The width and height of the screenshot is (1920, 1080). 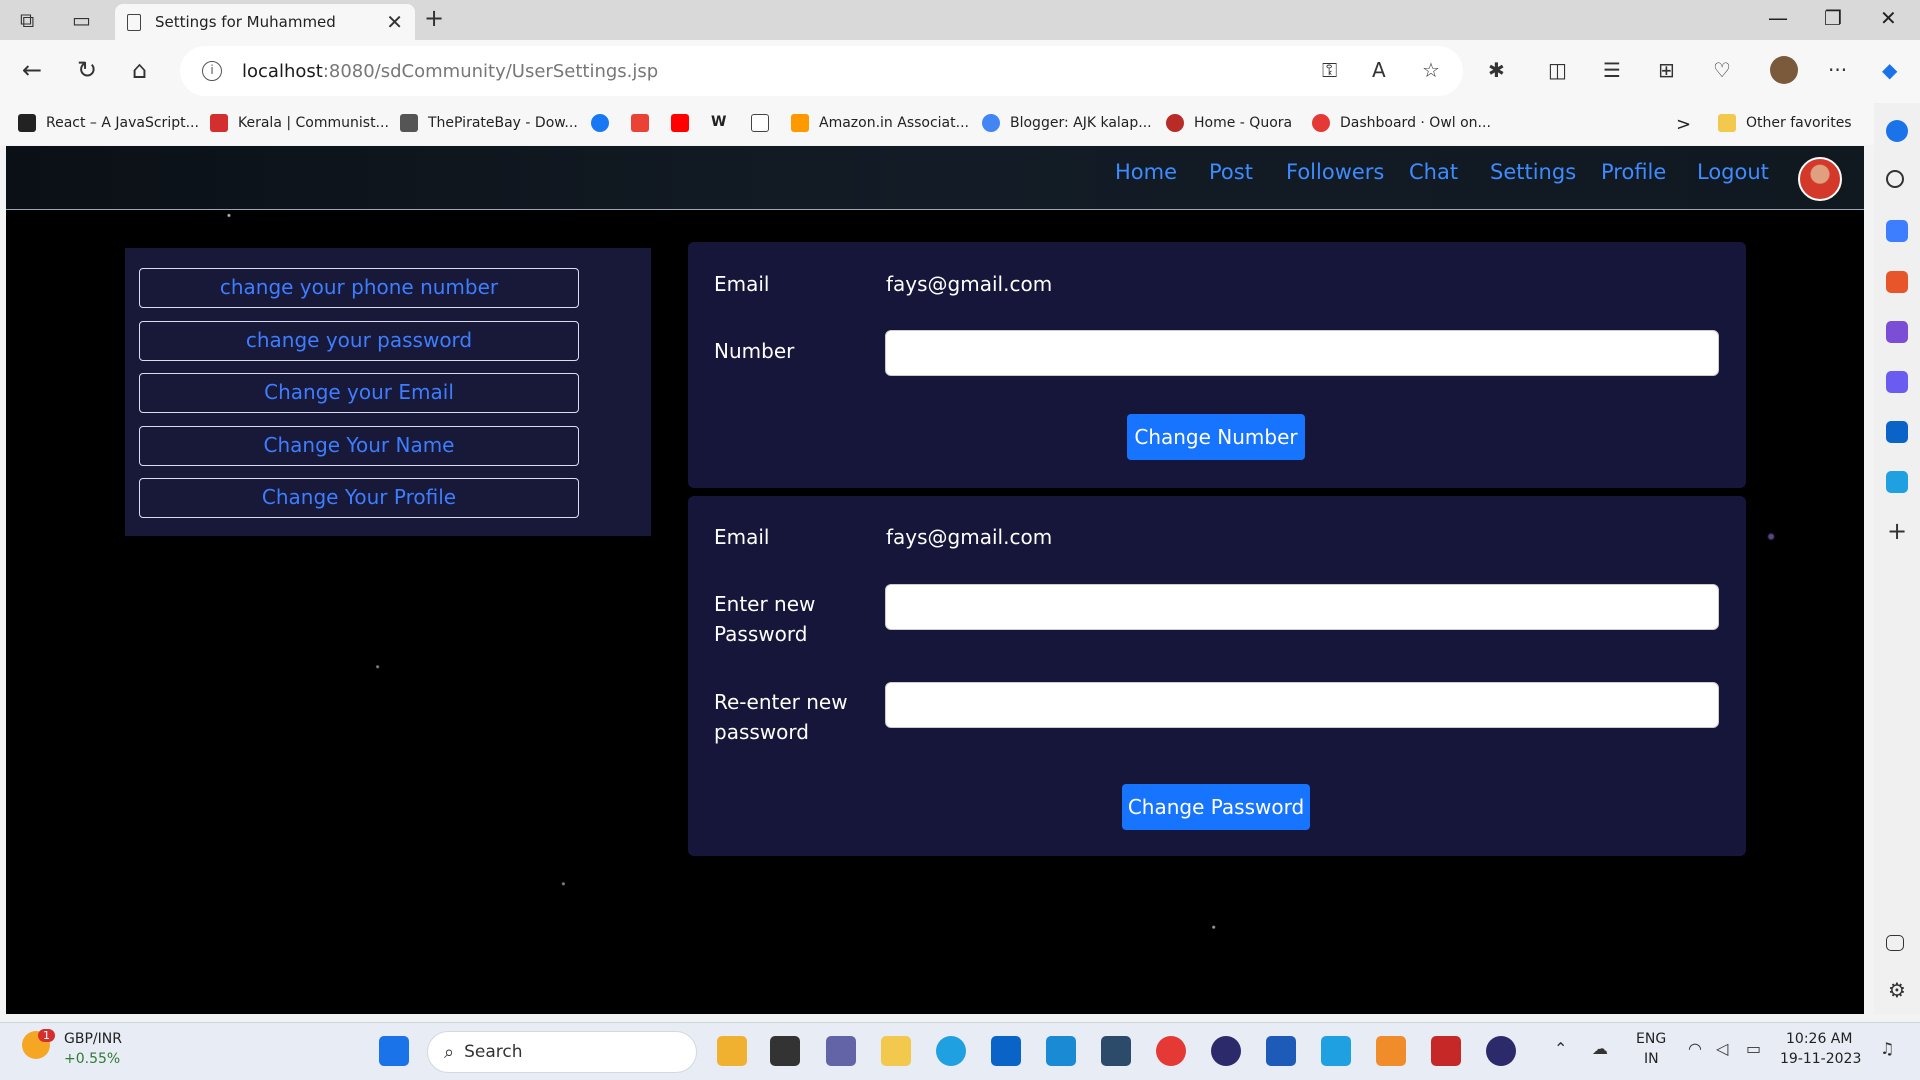 What do you see at coordinates (1819, 1039) in the screenshot?
I see `clock-time: 10:26 AM` at bounding box center [1819, 1039].